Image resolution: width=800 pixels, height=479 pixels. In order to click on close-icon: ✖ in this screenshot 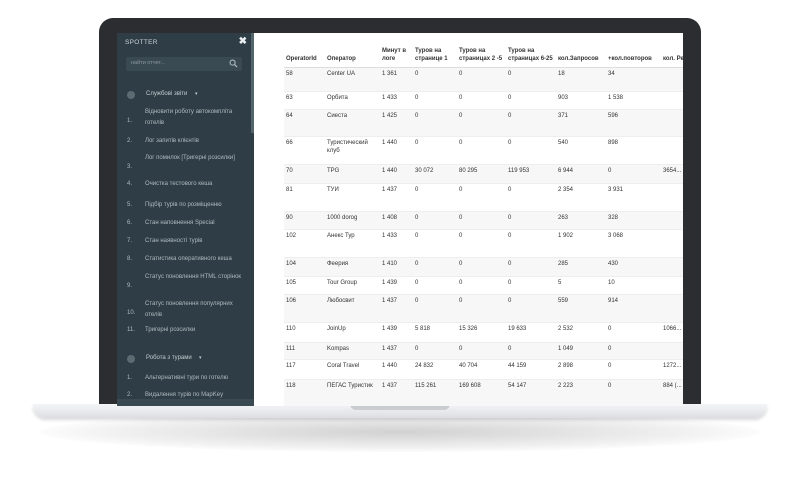, I will do `click(243, 41)`.